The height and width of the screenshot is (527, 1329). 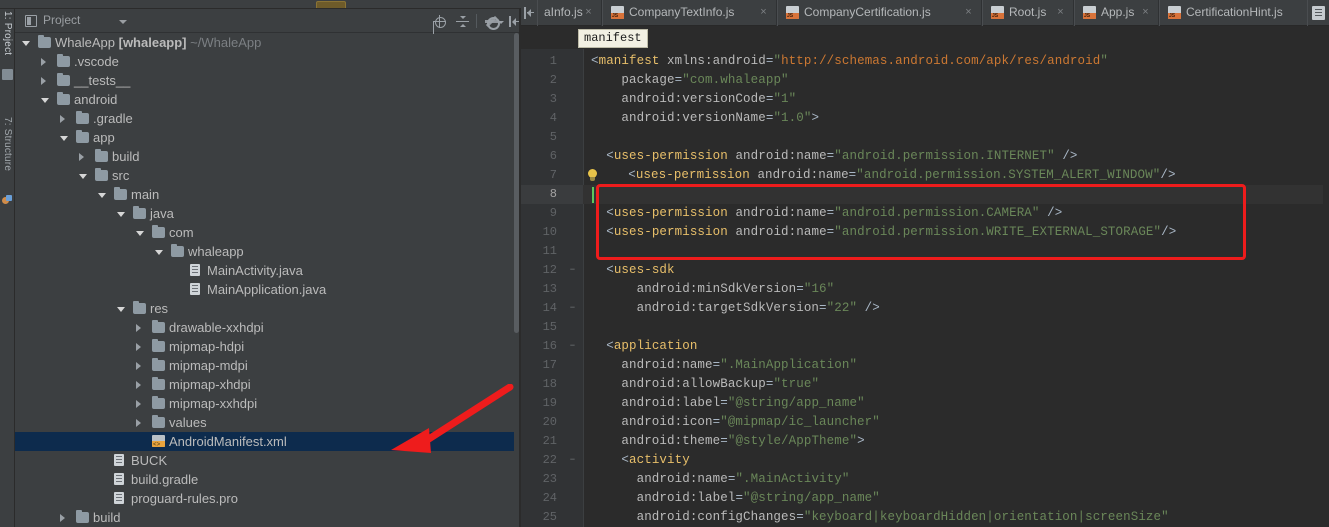 I want to click on partial-tab-above, so click(x=331, y=4).